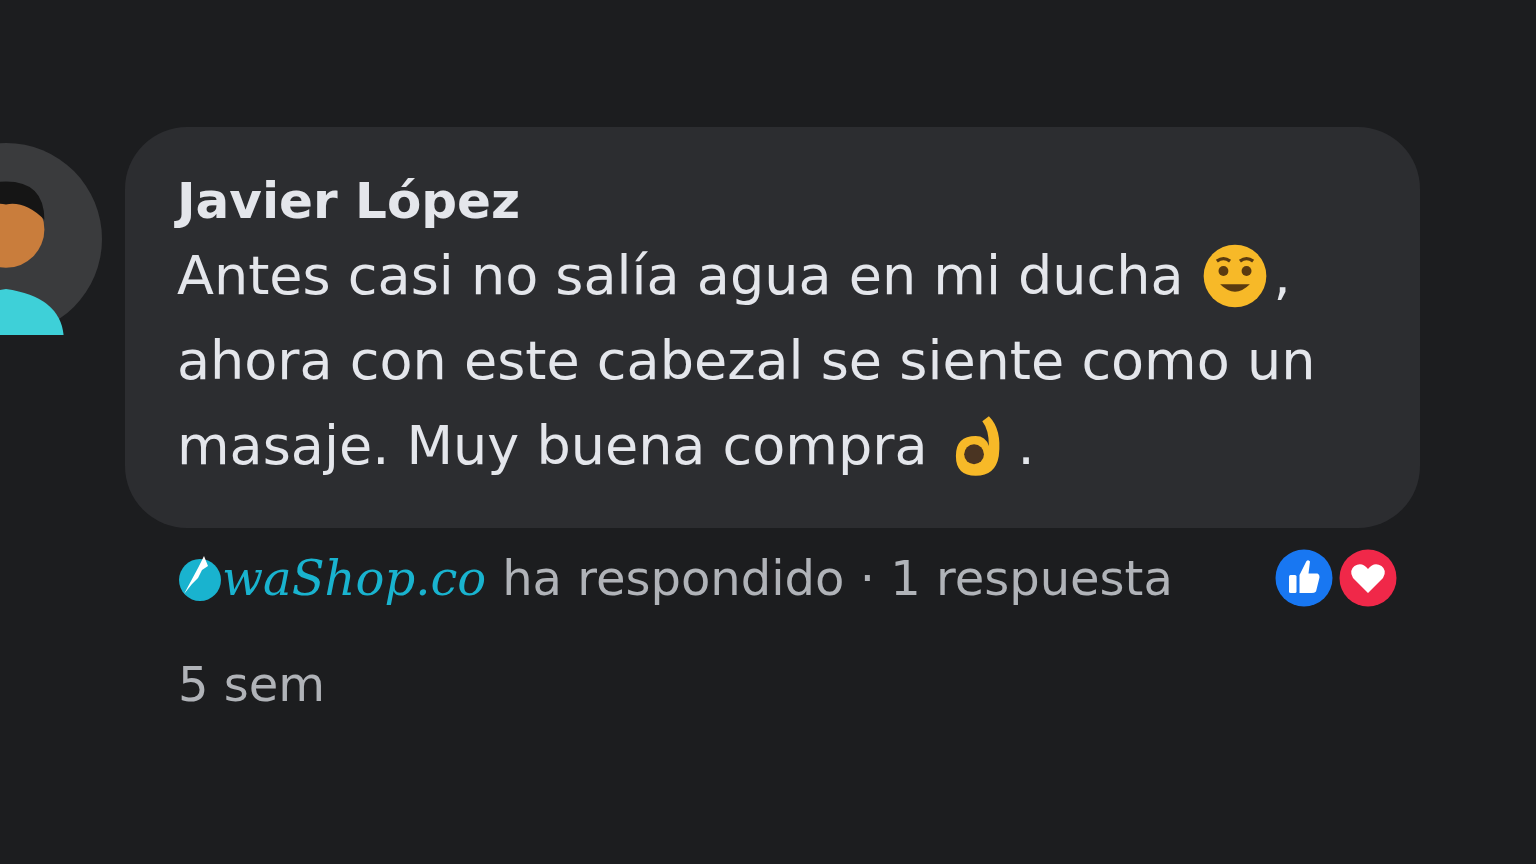 This screenshot has width=1536, height=864. Describe the element at coordinates (1282, 276) in the screenshot. I see `comment-text: ,` at that location.